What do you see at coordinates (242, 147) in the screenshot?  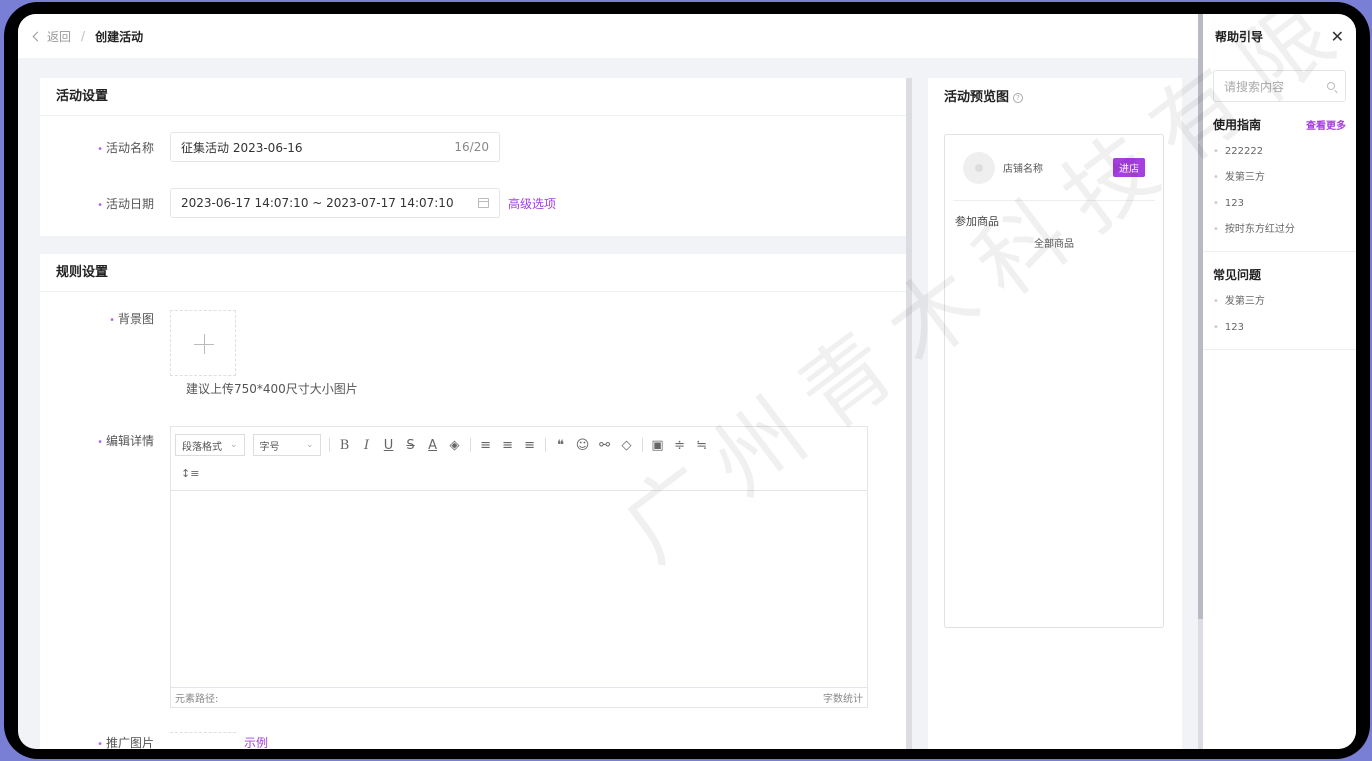 I see `activity-name-value: 征集活动 2023-06-16` at bounding box center [242, 147].